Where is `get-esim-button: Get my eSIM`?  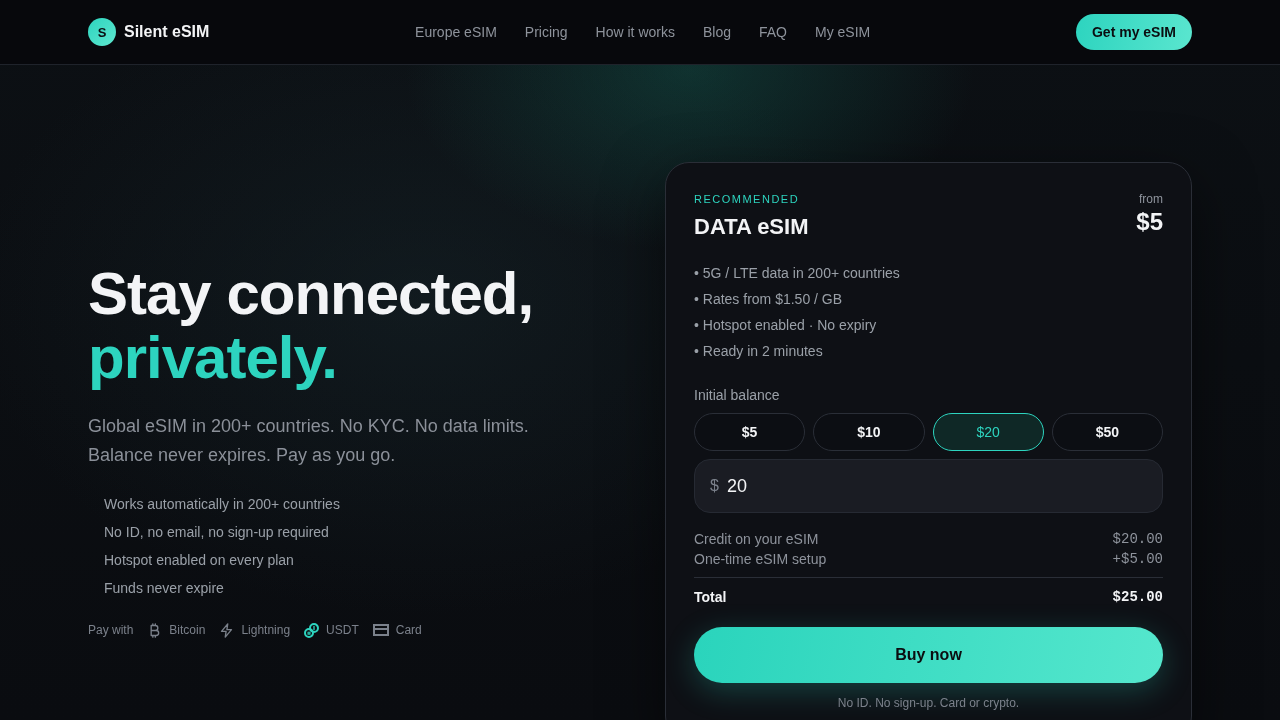 get-esim-button: Get my eSIM is located at coordinates (1133, 32).